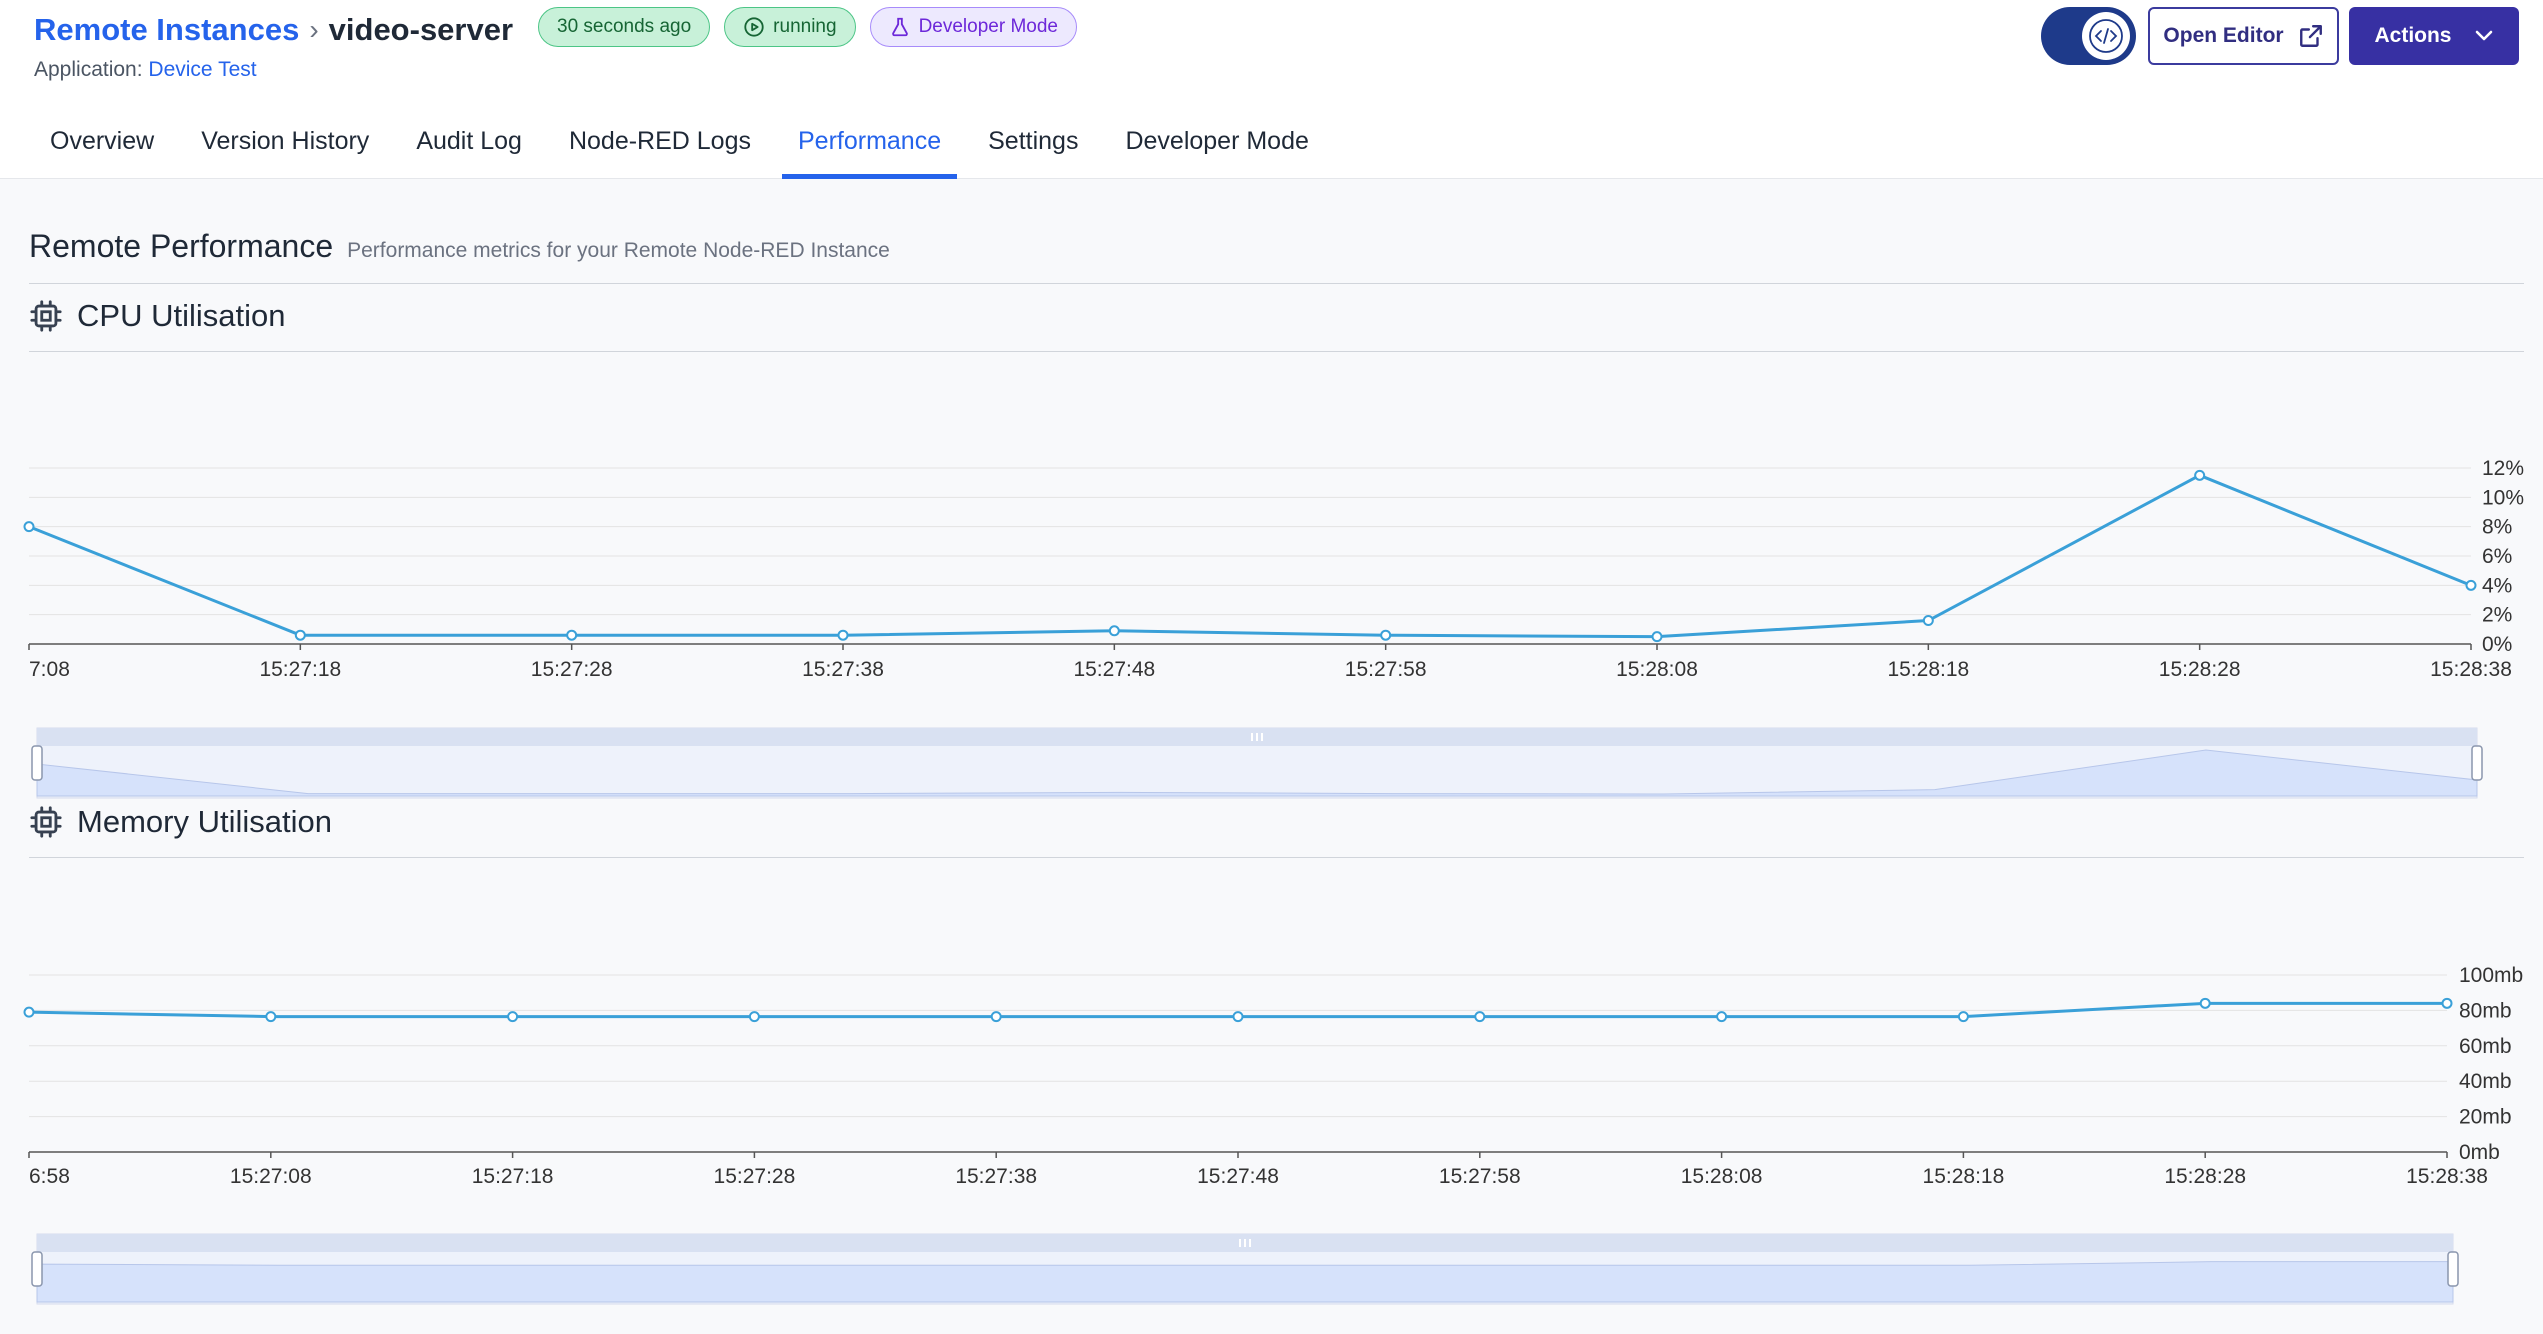 This screenshot has width=2543, height=1334. Describe the element at coordinates (1245, 1282) in the screenshot. I see `zoom-preview-area` at that location.